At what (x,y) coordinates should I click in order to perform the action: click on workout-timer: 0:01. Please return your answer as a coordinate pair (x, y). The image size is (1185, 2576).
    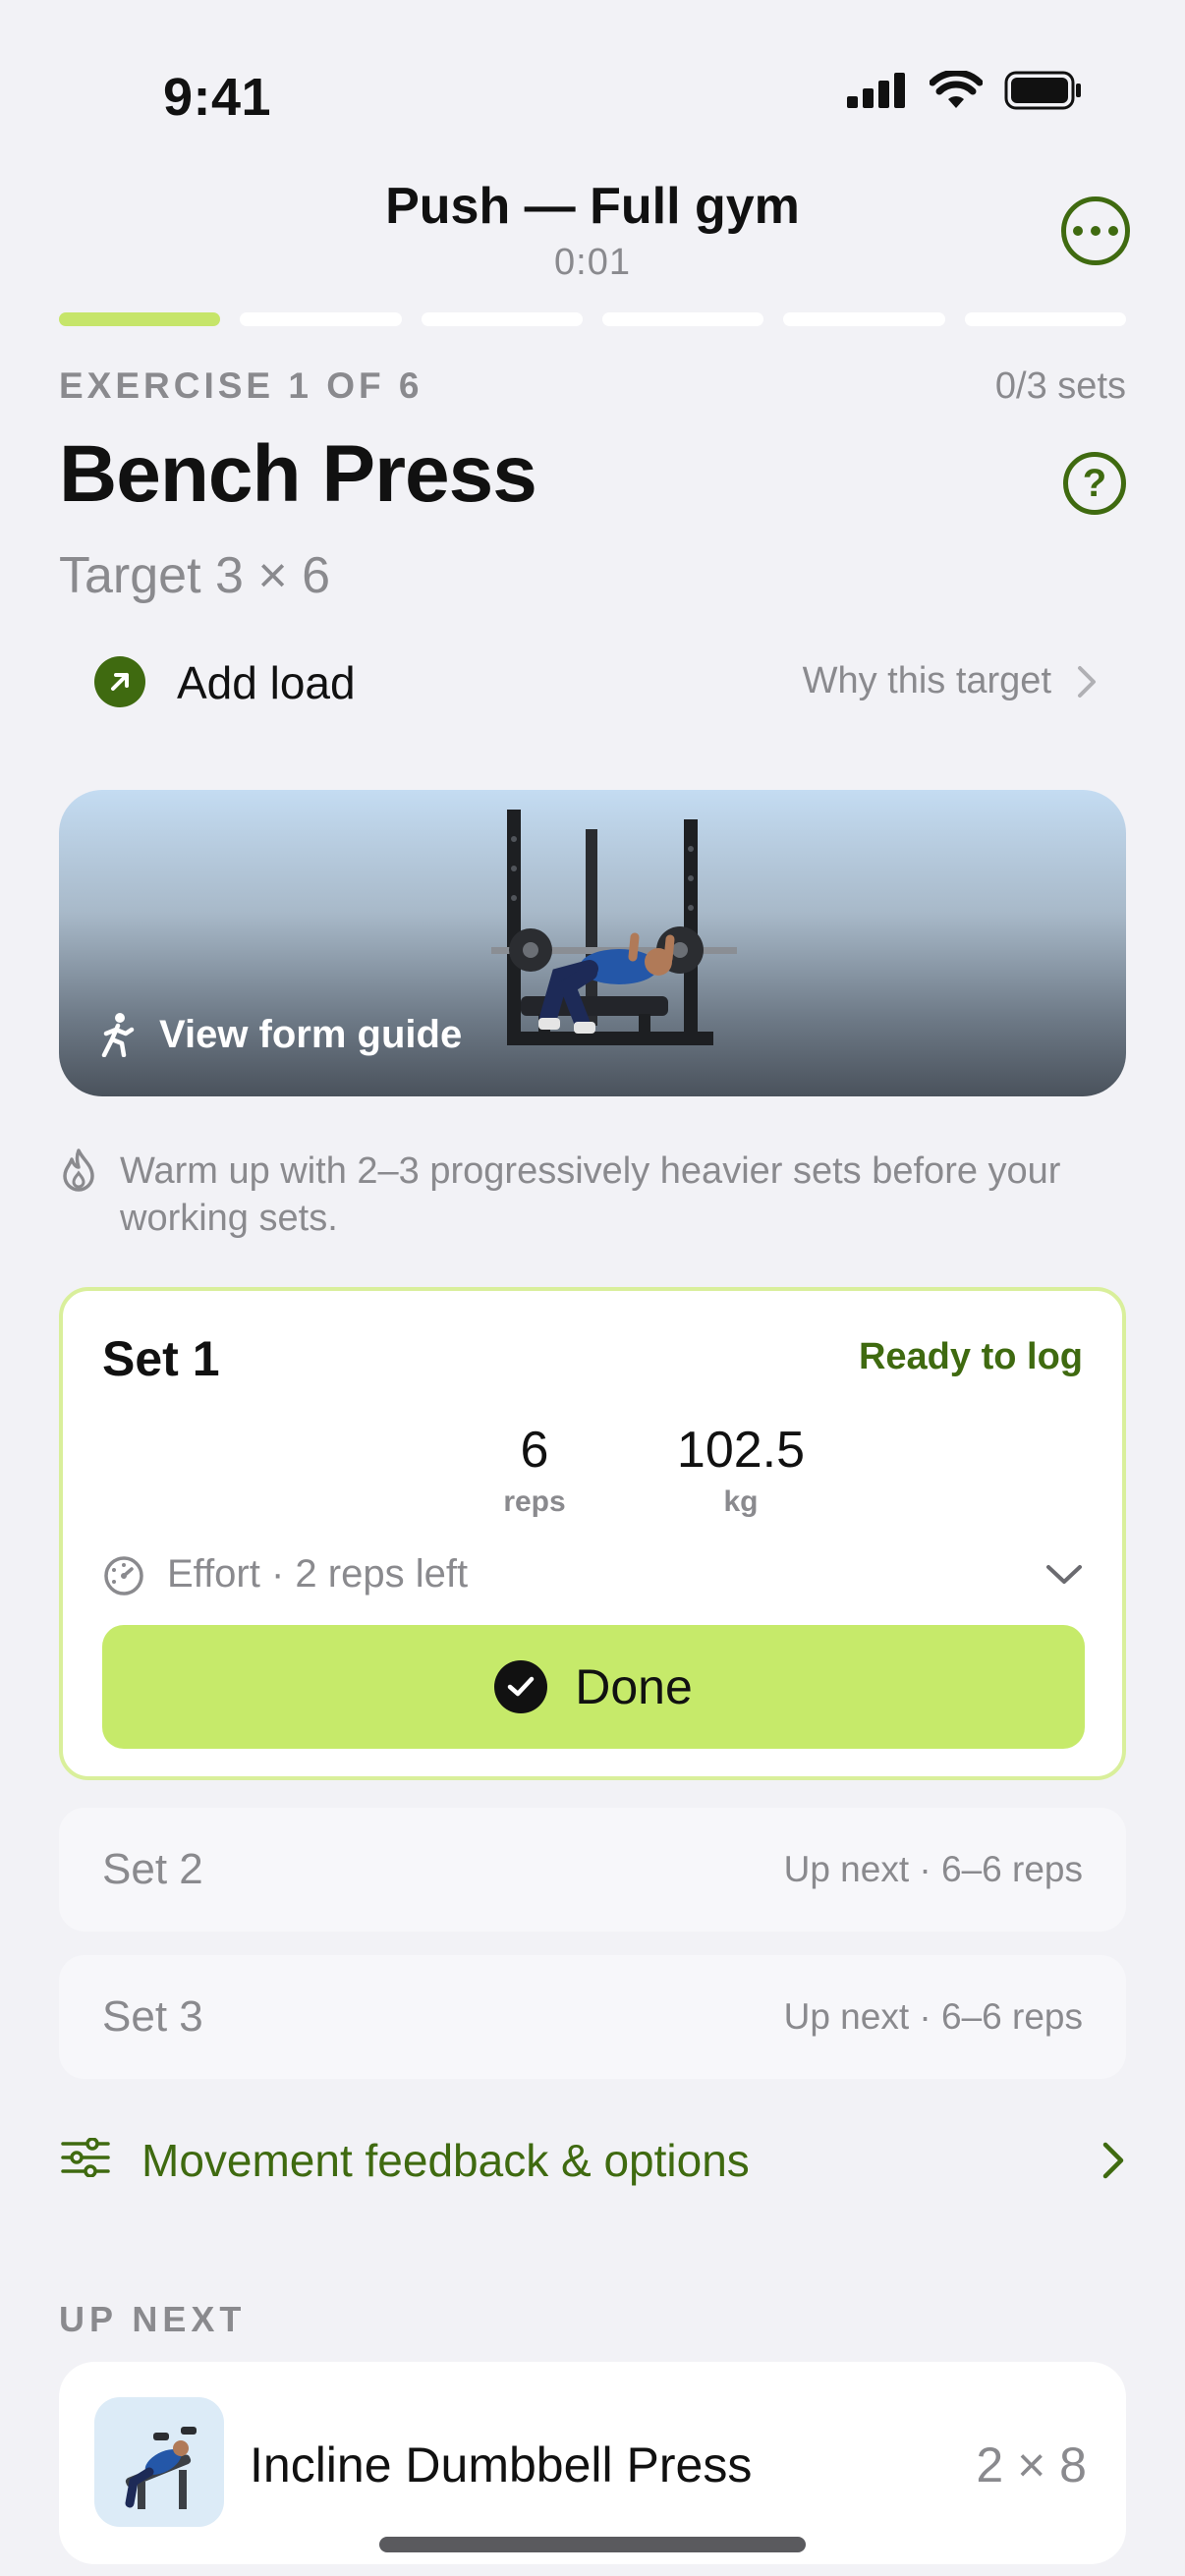
    Looking at the image, I should click on (592, 262).